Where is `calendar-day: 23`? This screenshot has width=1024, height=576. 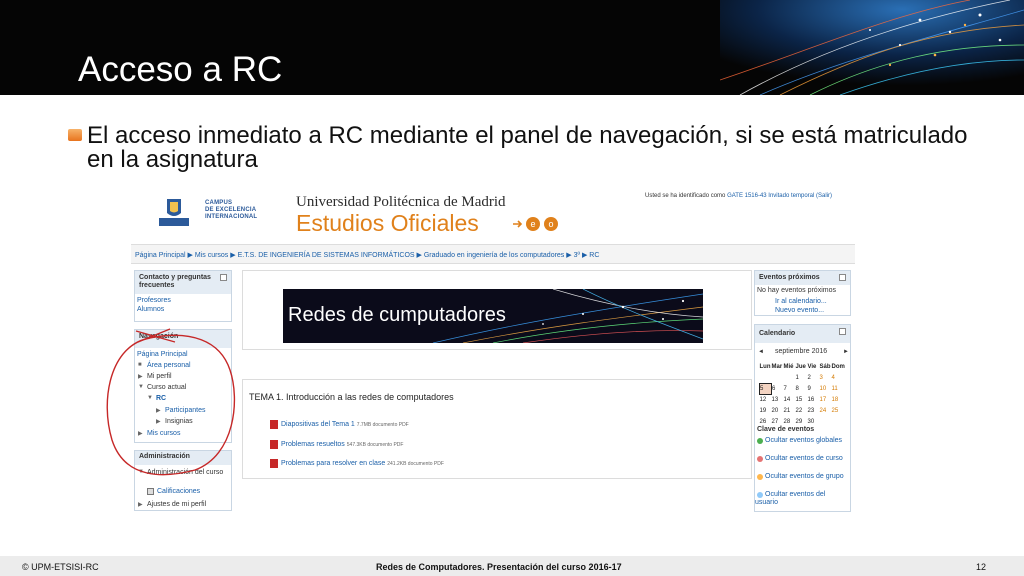
calendar-day: 23 is located at coordinates (814, 410).